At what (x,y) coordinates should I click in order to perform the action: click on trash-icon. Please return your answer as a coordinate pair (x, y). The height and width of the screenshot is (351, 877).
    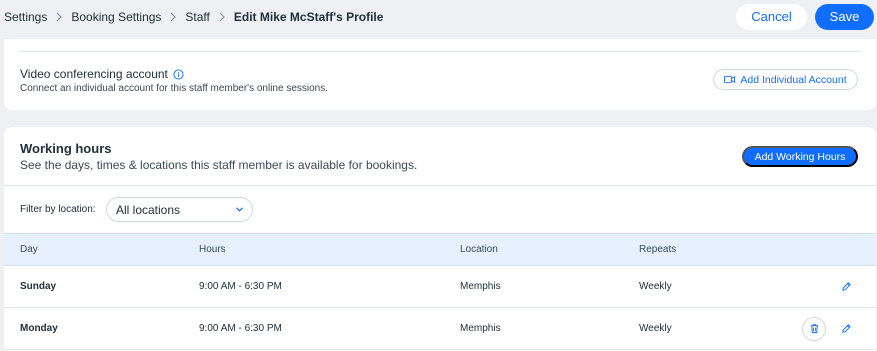
    Looking at the image, I should click on (814, 328).